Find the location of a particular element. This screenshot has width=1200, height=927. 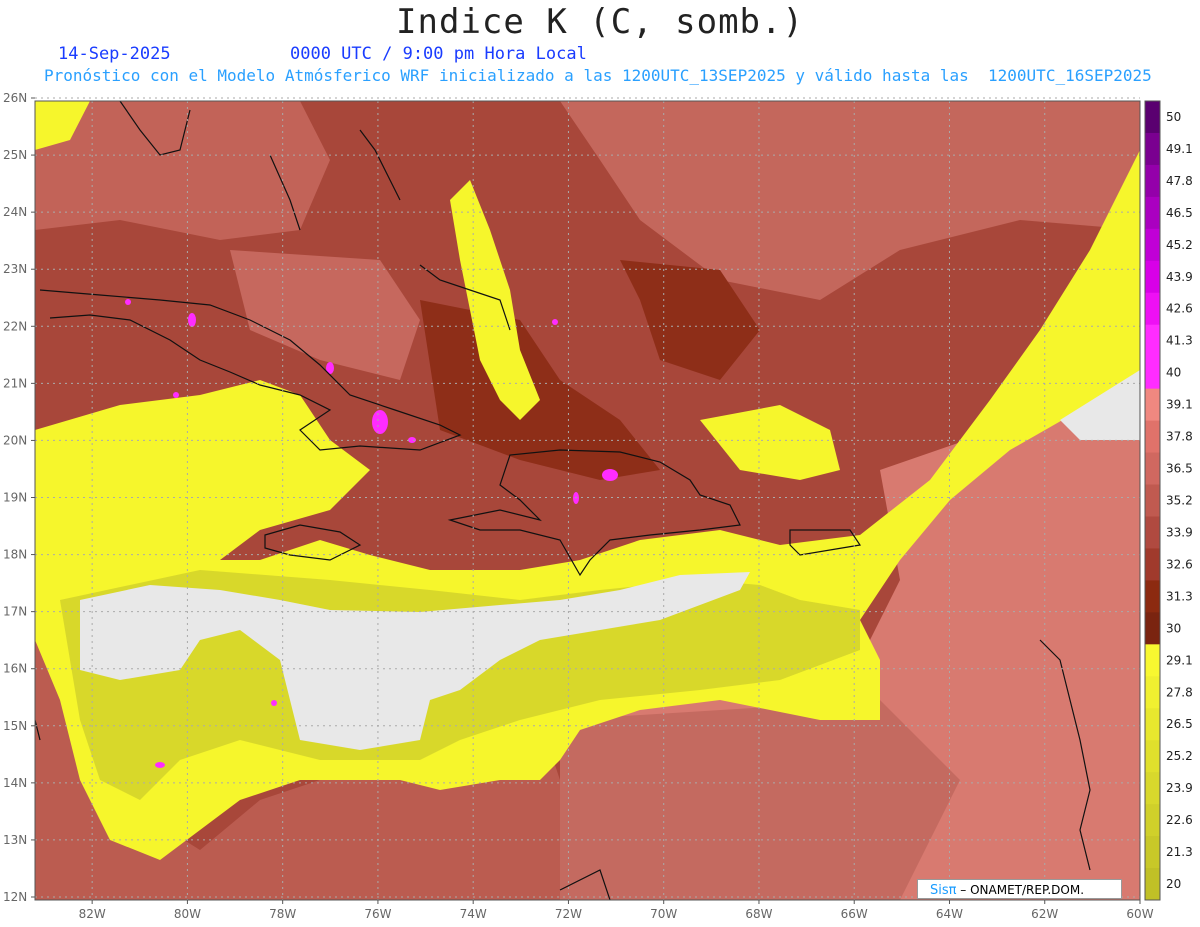

lat-label: 16N is located at coordinates (15, 669).